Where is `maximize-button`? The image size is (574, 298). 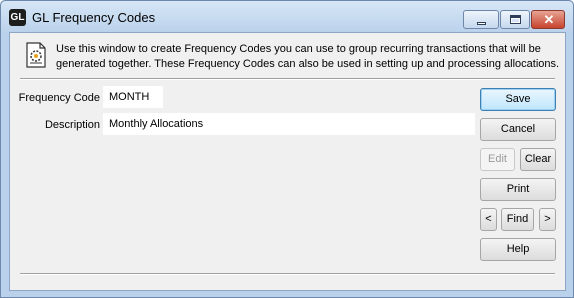 maximize-button is located at coordinates (515, 19).